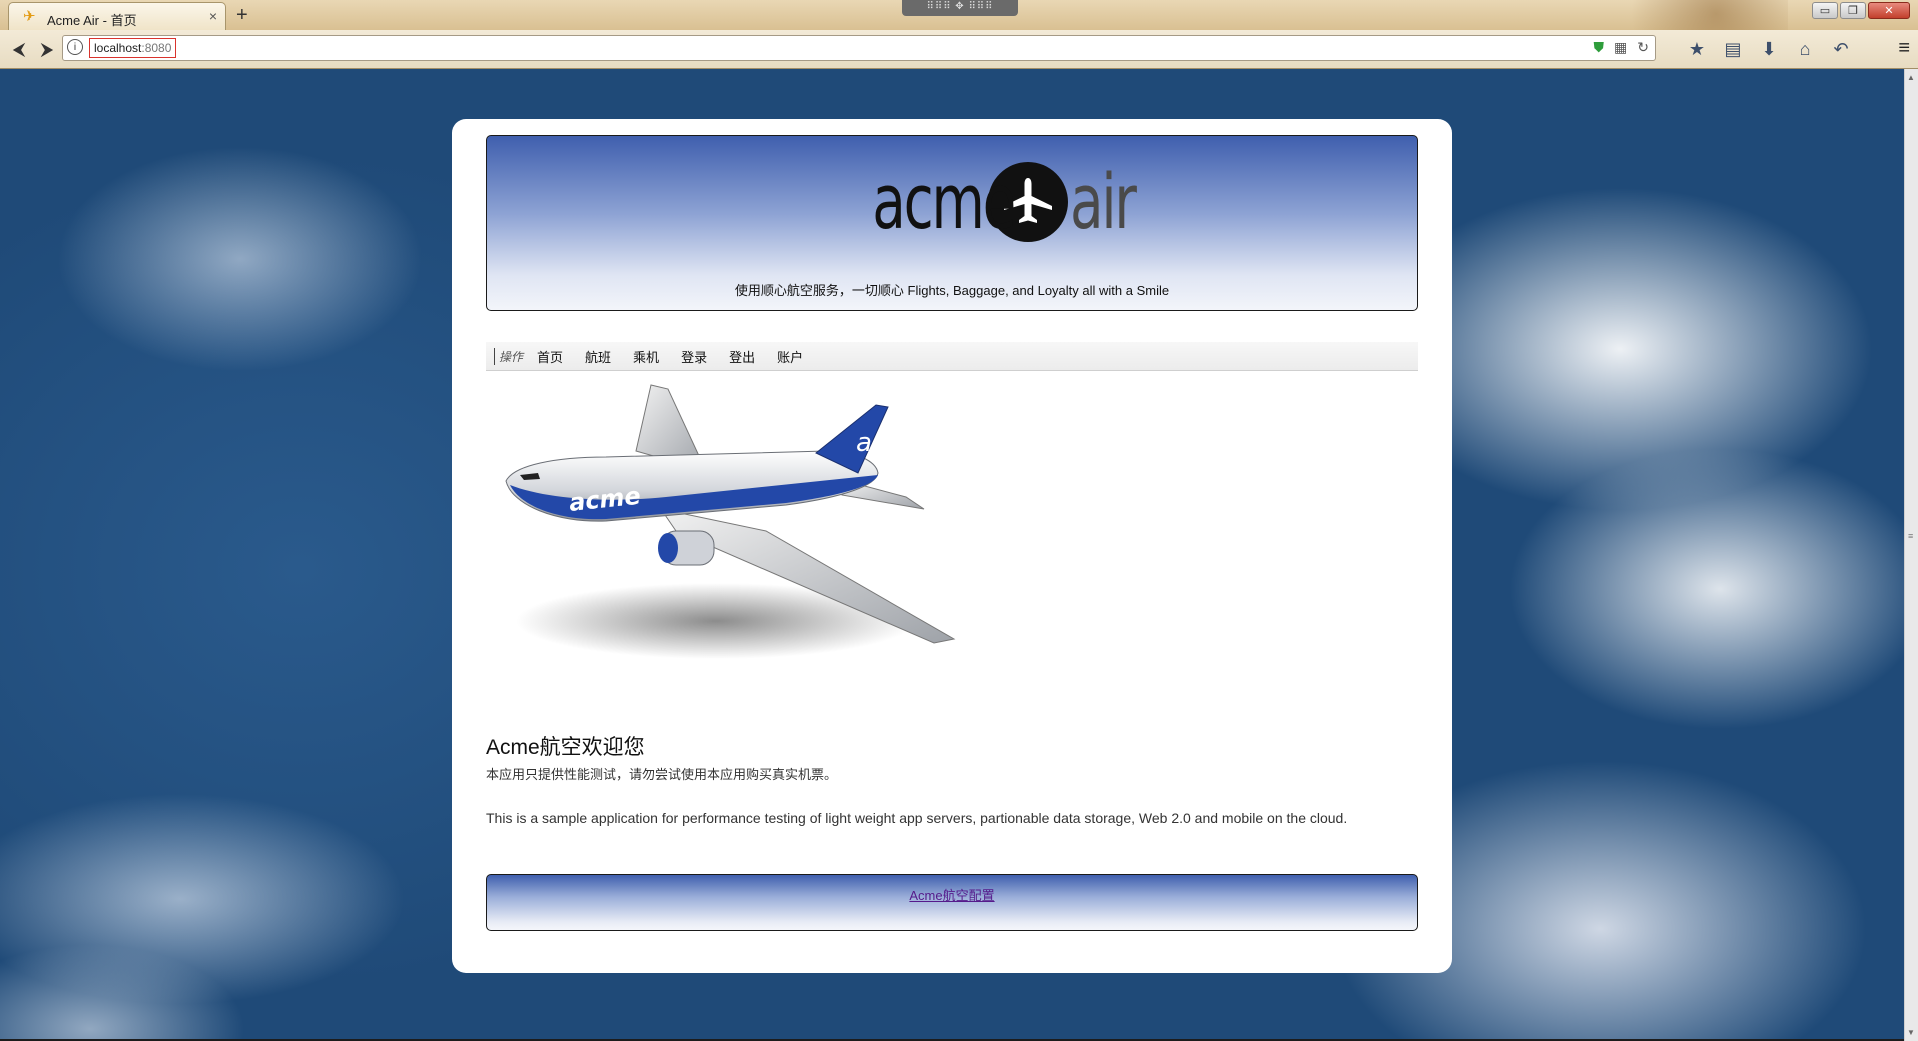  What do you see at coordinates (565, 747) in the screenshot?
I see `welcome-heading: Acme航空欢迎您` at bounding box center [565, 747].